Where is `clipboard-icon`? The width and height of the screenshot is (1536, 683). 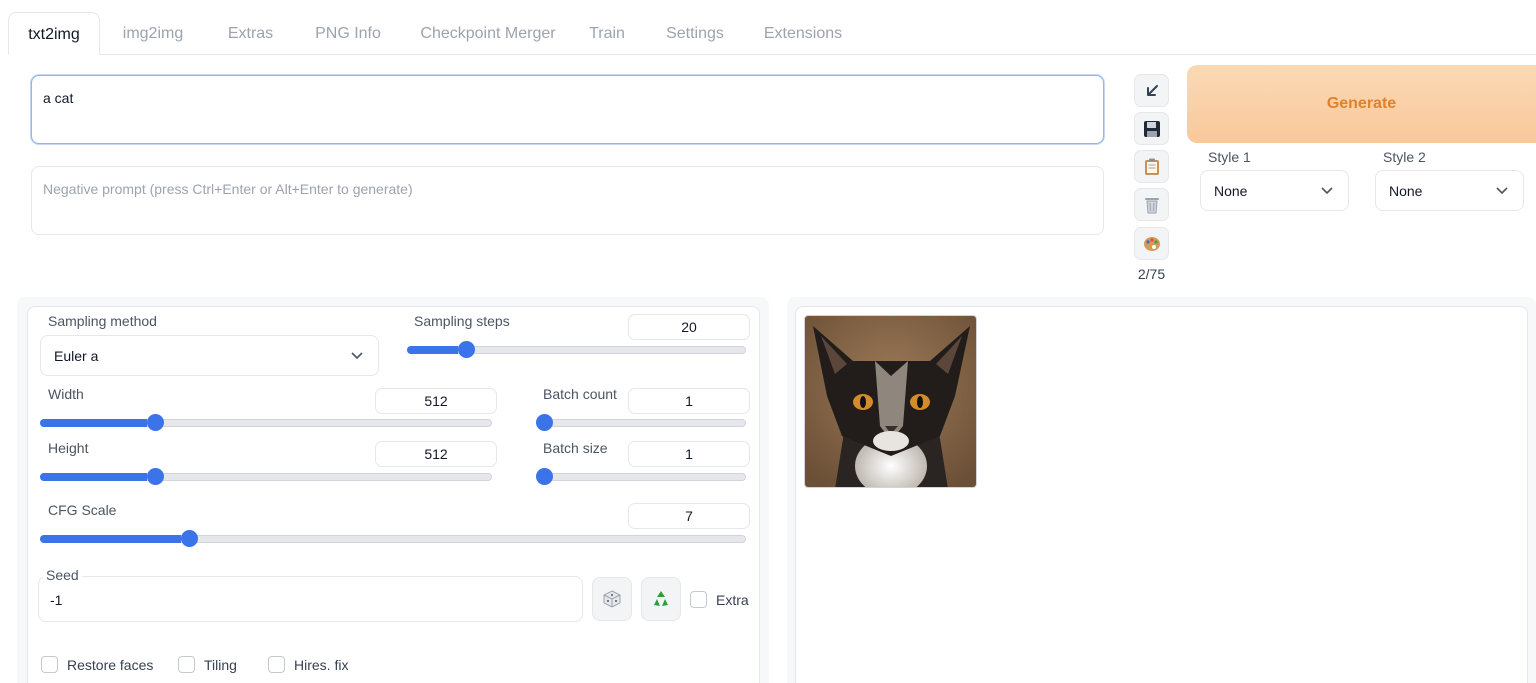
clipboard-icon is located at coordinates (1151, 166).